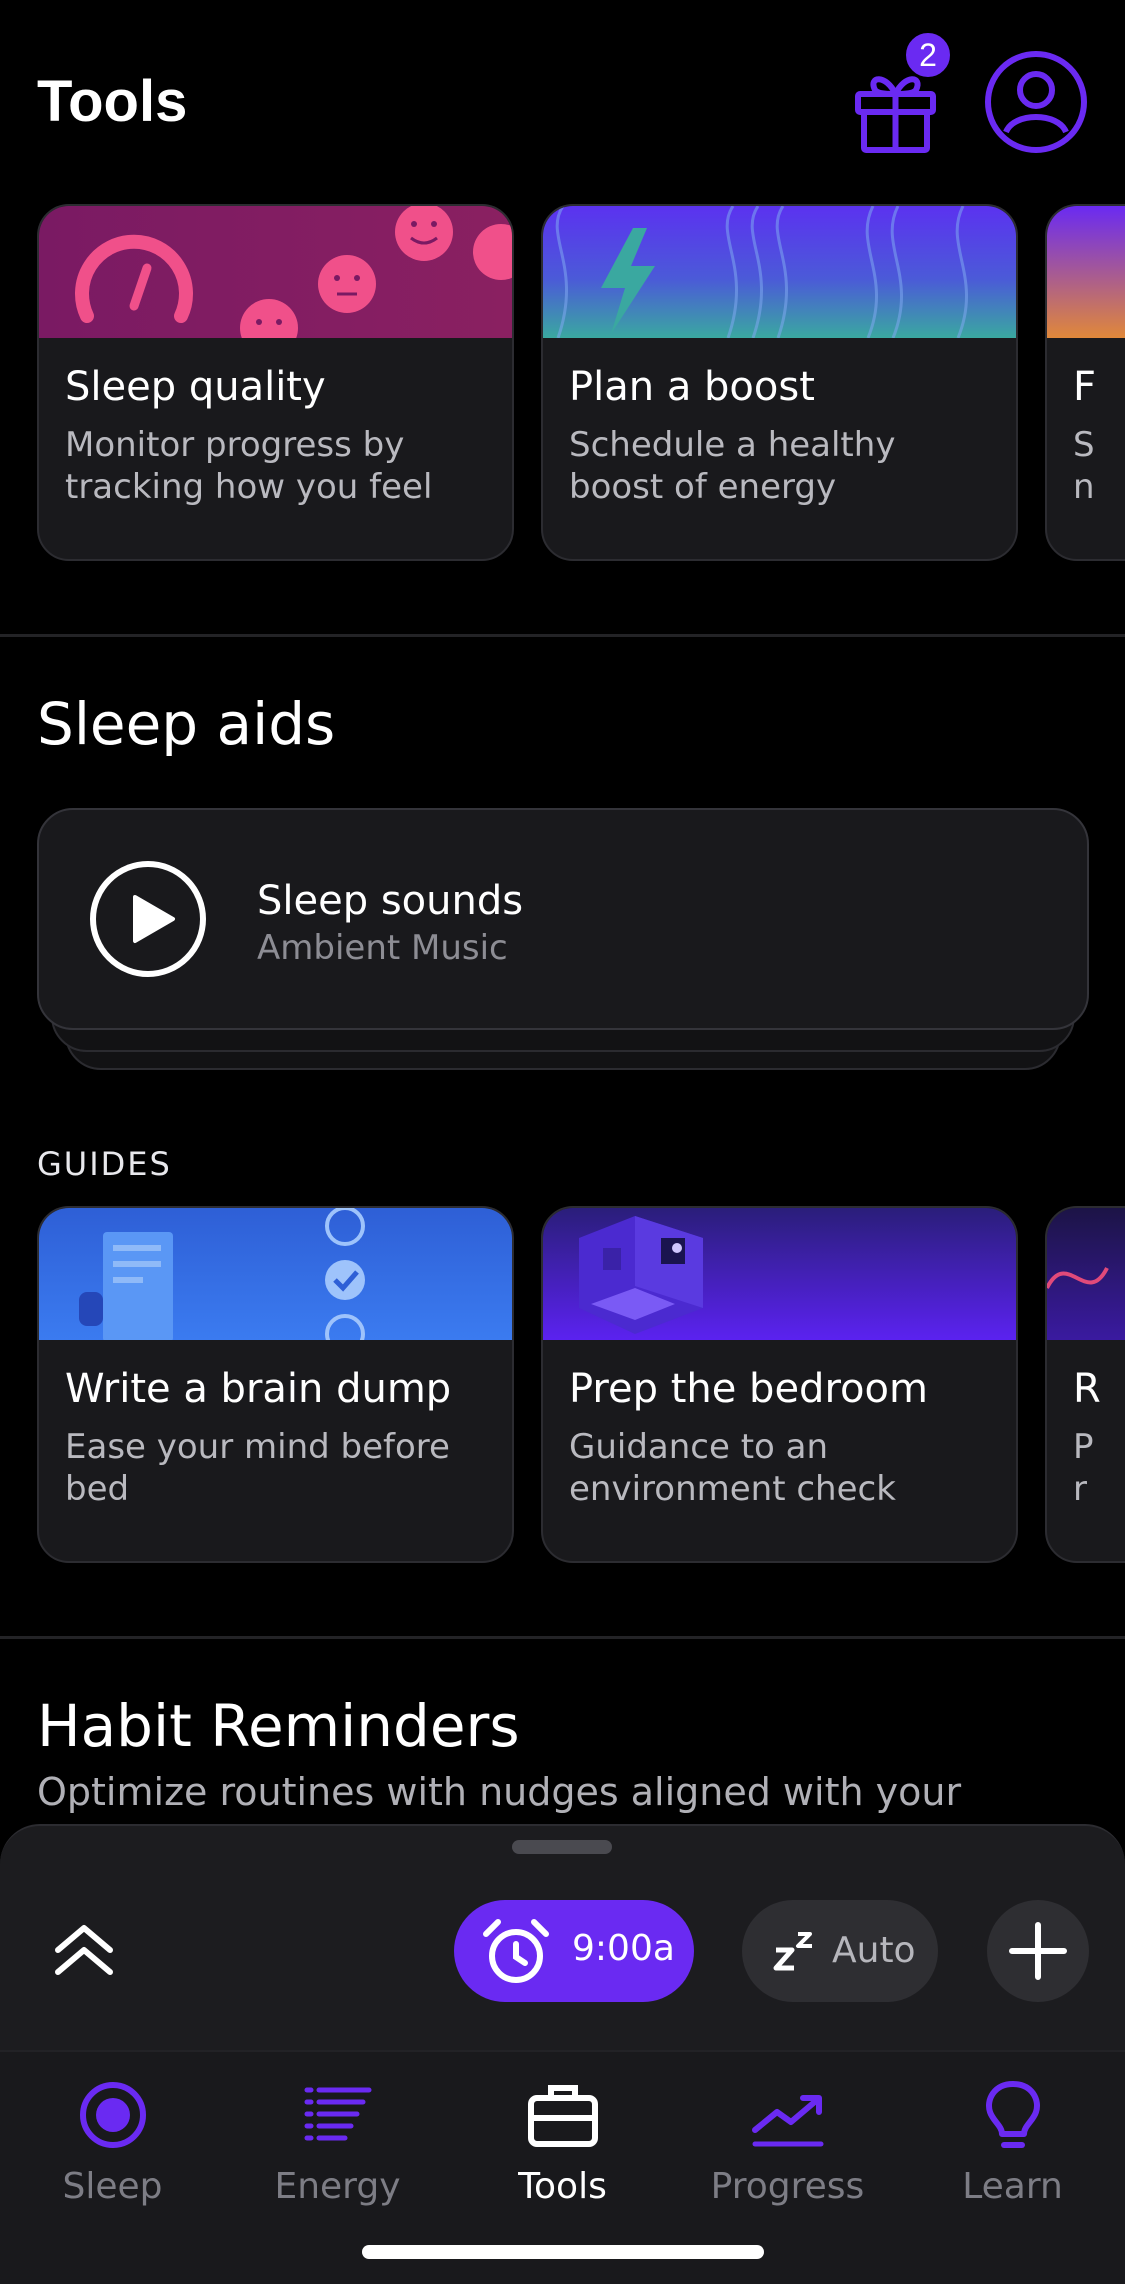  I want to click on tab-tools: Tools, so click(562, 2142).